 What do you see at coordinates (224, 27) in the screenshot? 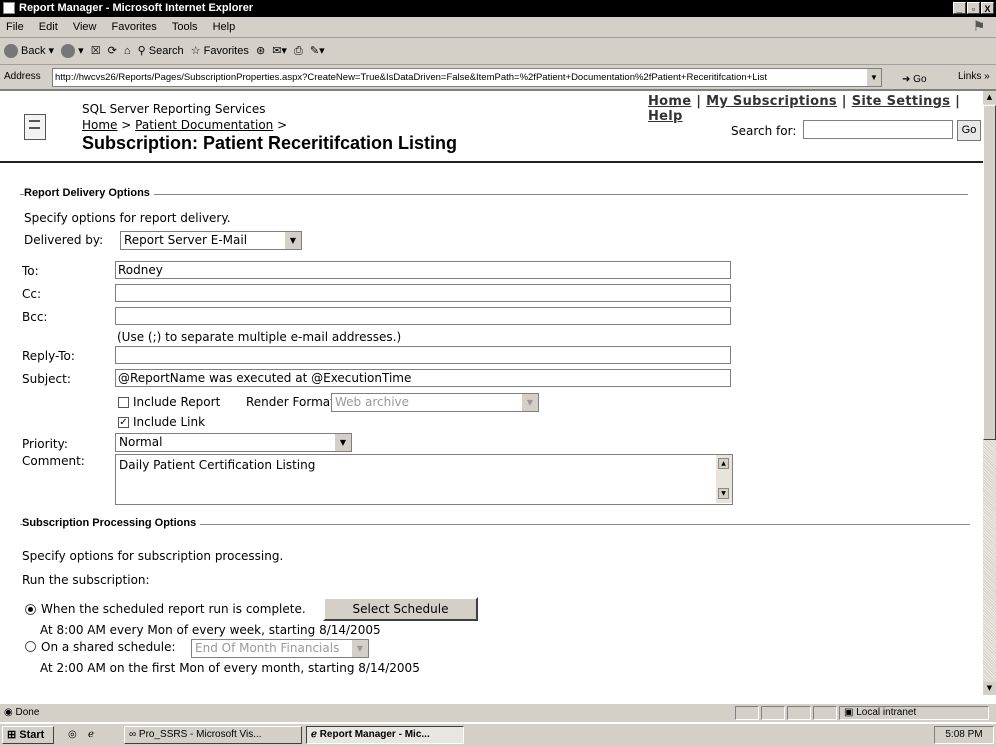
I see `menu-help: Help` at bounding box center [224, 27].